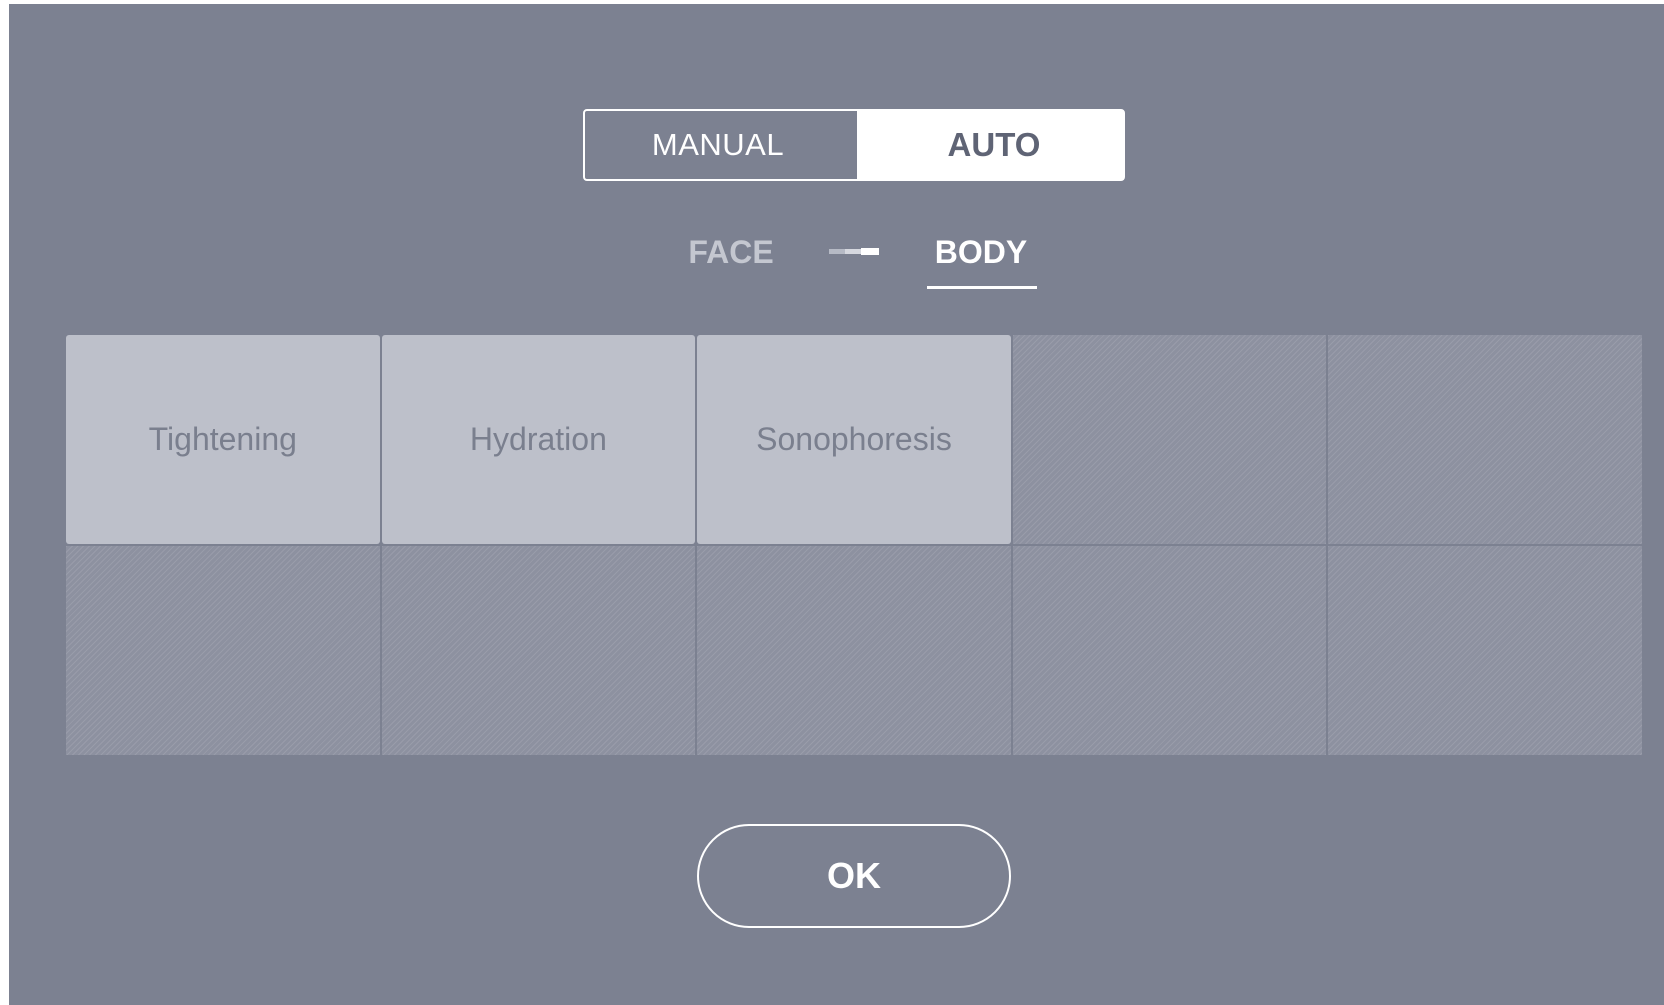  Describe the element at coordinates (981, 252) in the screenshot. I see `body-tab: BODY` at that location.